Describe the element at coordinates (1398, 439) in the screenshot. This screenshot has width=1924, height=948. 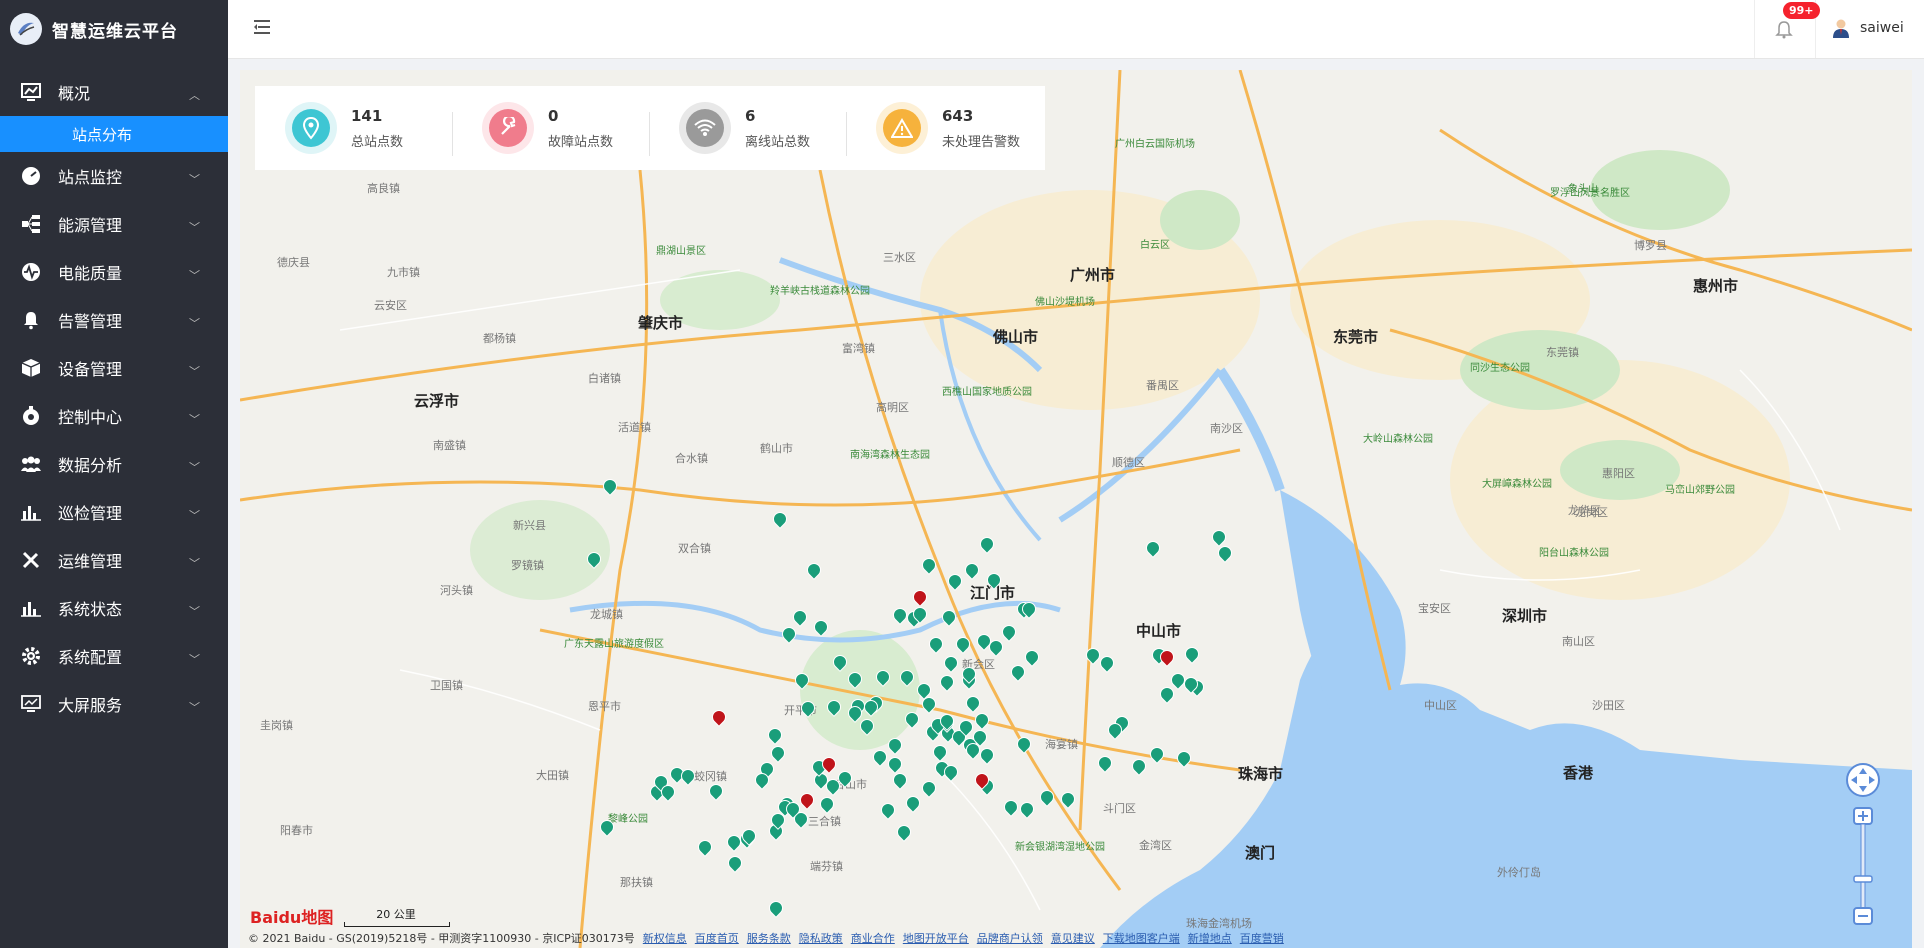
I see `map-park-label: 大岭山森林公园` at that location.